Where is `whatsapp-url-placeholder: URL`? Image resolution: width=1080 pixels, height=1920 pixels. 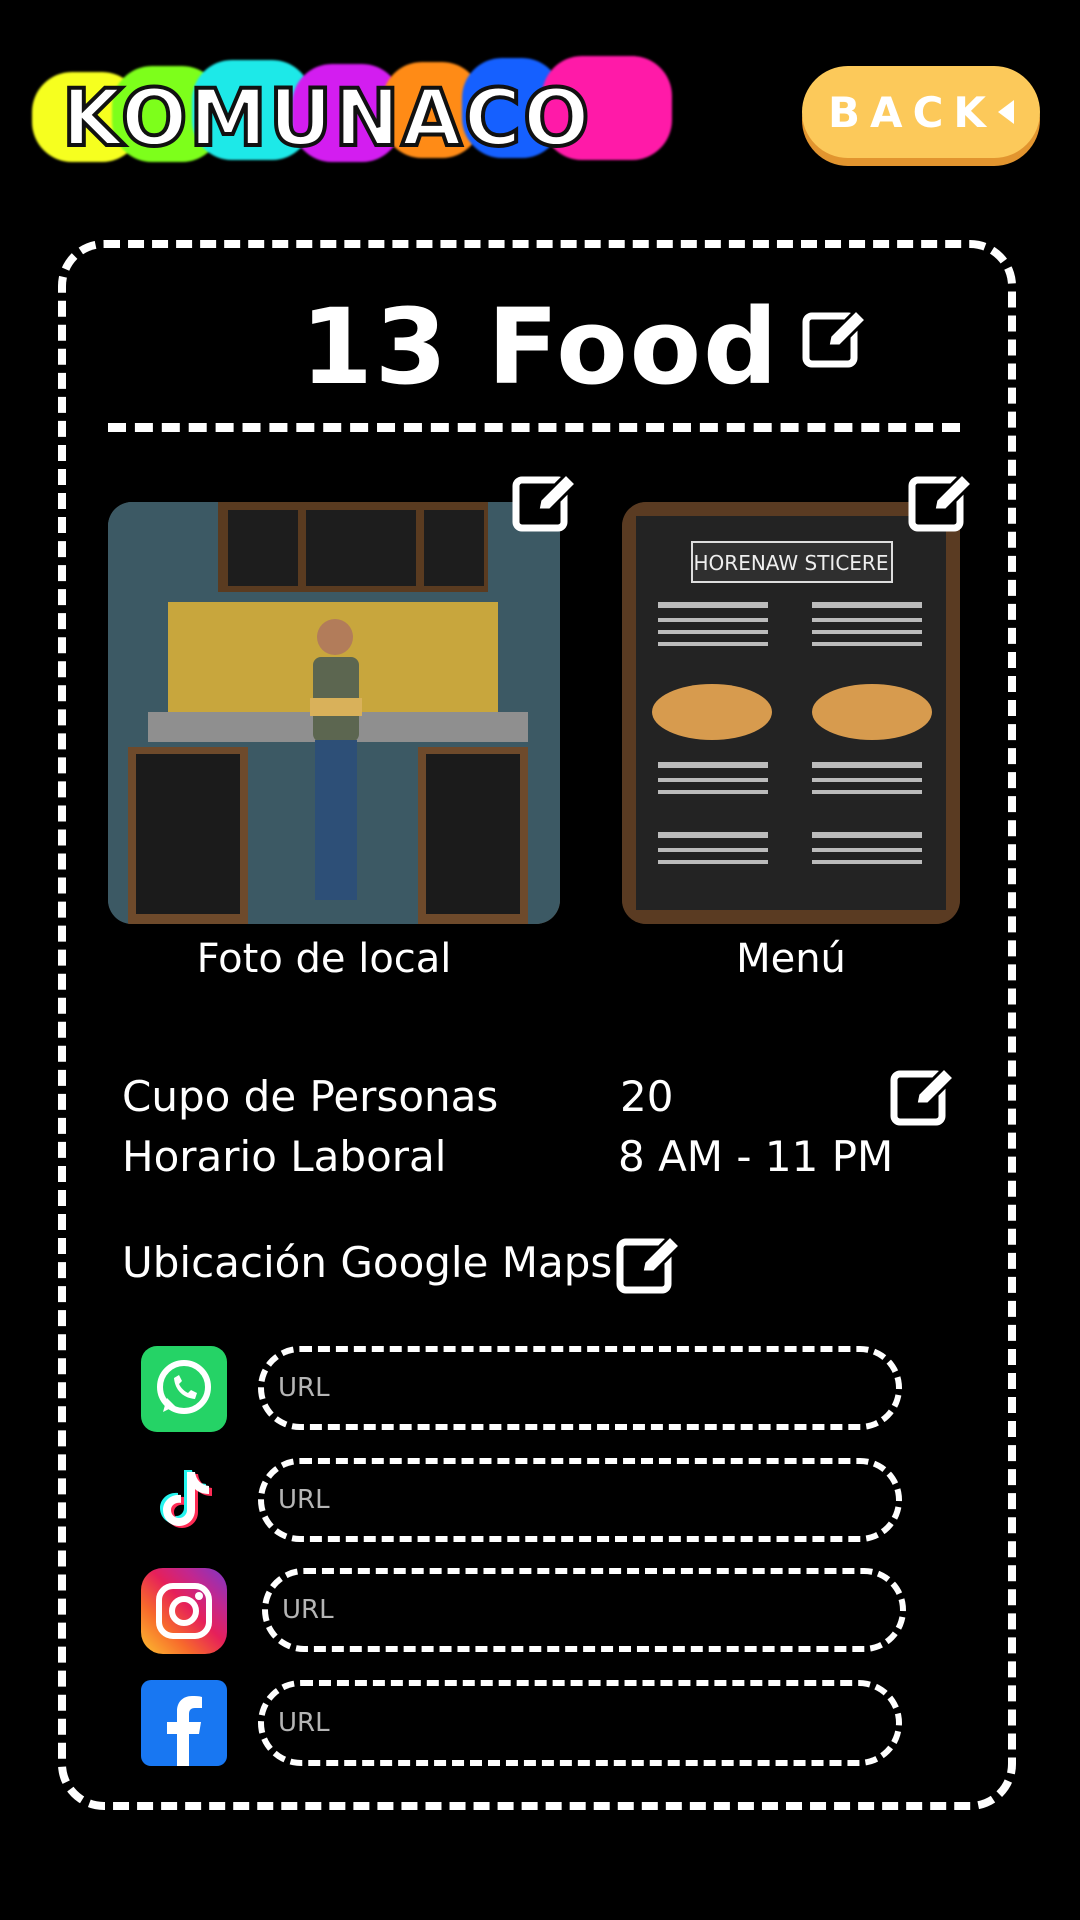 whatsapp-url-placeholder: URL is located at coordinates (304, 1388).